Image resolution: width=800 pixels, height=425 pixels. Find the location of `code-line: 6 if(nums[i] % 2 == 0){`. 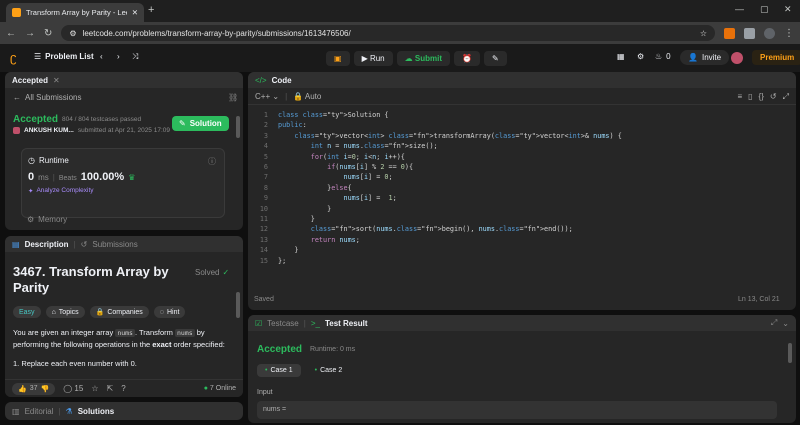

code-line: 6 if(nums[i] % 2 == 0){ is located at coordinates (438, 167).